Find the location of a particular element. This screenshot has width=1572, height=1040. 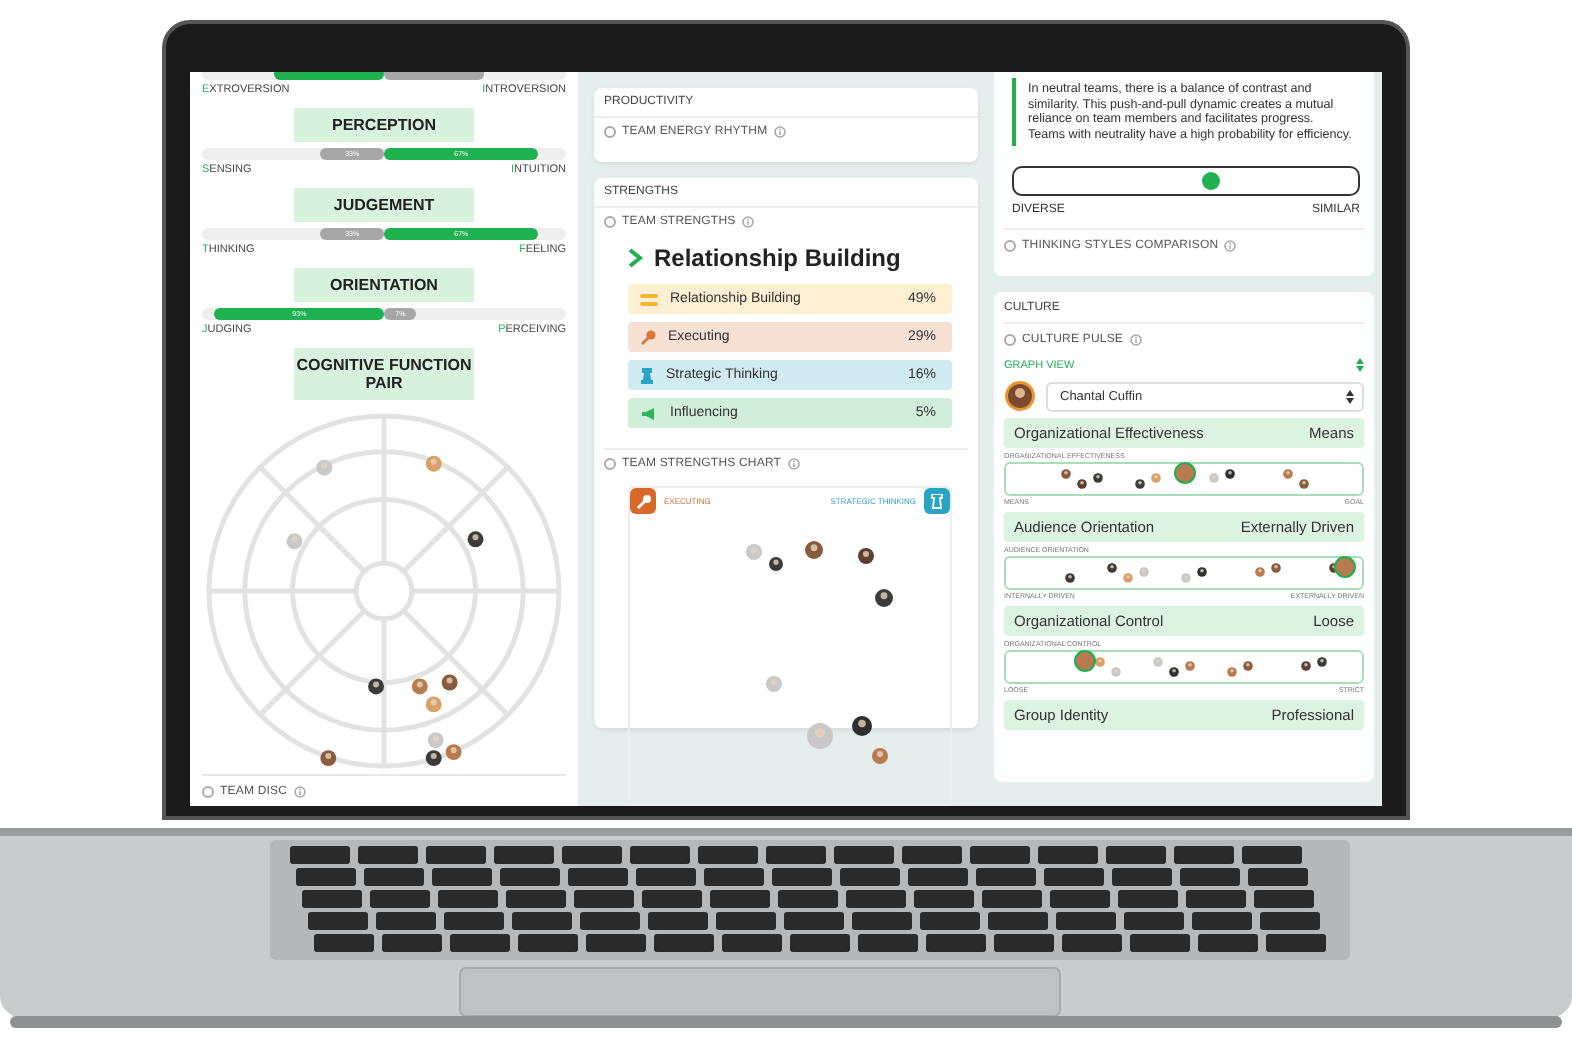

wrench-badge-icon is located at coordinates (643, 501).